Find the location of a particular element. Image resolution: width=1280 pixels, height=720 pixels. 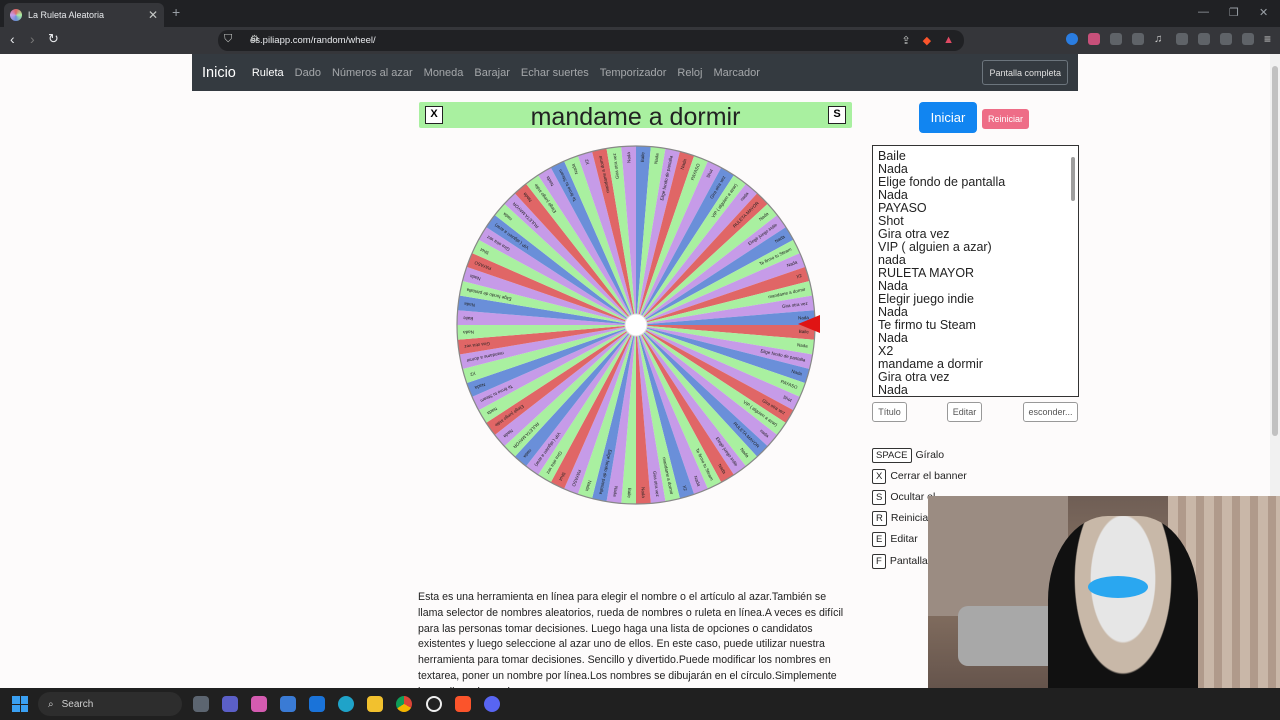

webcam-sunglasses is located at coordinates (1118, 587).